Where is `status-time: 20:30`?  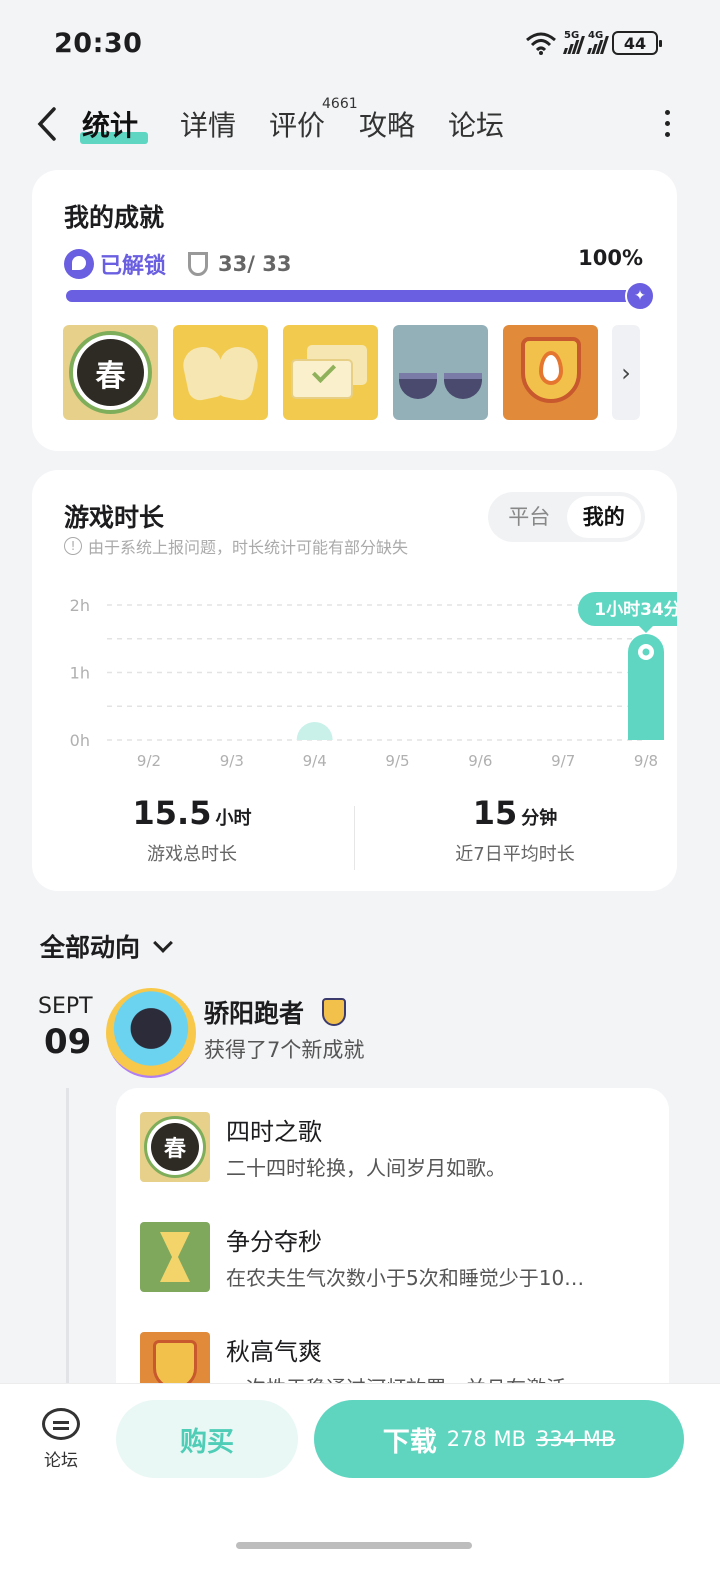 status-time: 20:30 is located at coordinates (98, 43).